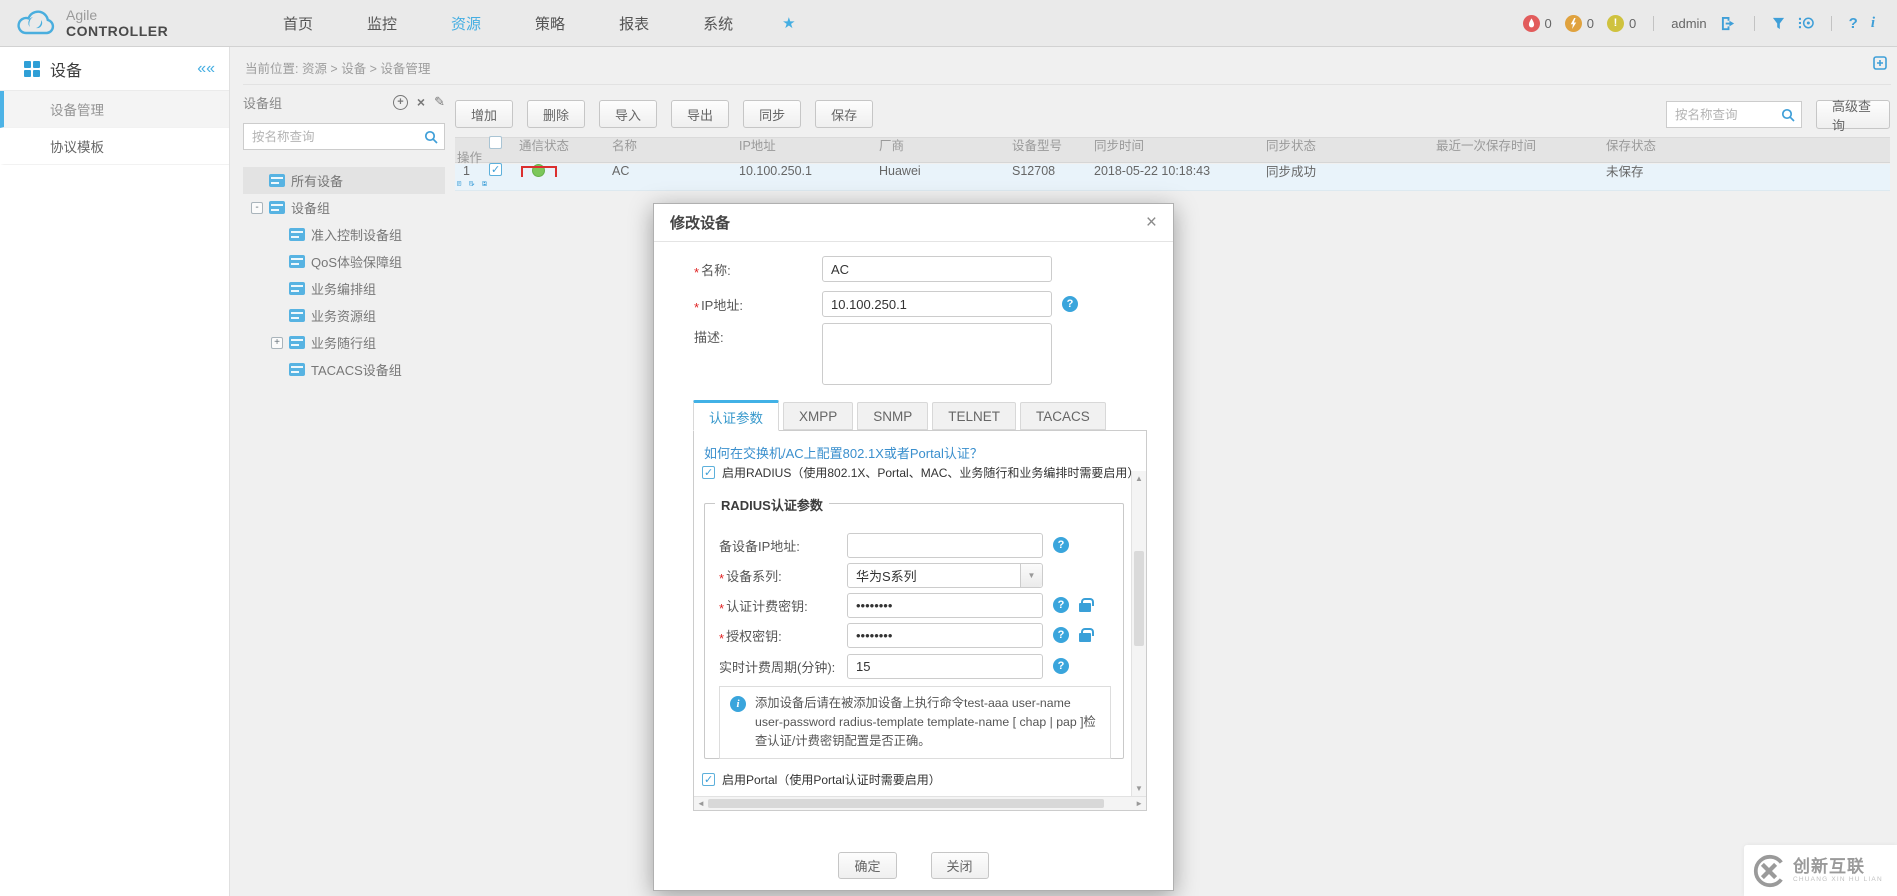 Image resolution: width=1897 pixels, height=896 pixels. I want to click on name-input, so click(937, 269).